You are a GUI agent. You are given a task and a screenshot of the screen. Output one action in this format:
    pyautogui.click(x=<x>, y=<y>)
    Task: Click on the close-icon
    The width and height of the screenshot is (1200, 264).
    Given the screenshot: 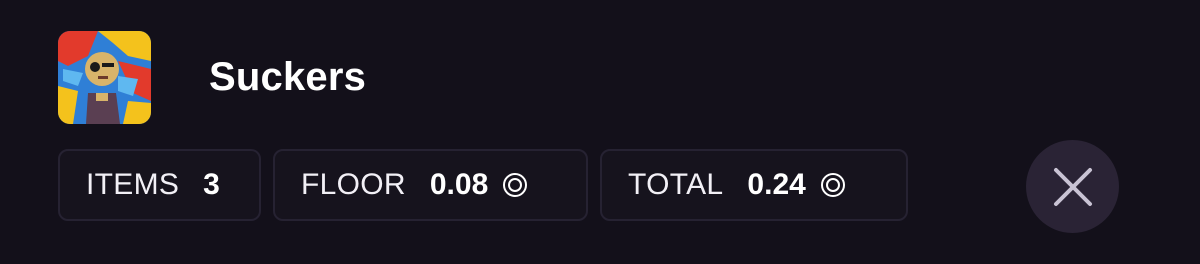 What is the action you would take?
    pyautogui.click(x=1072, y=186)
    